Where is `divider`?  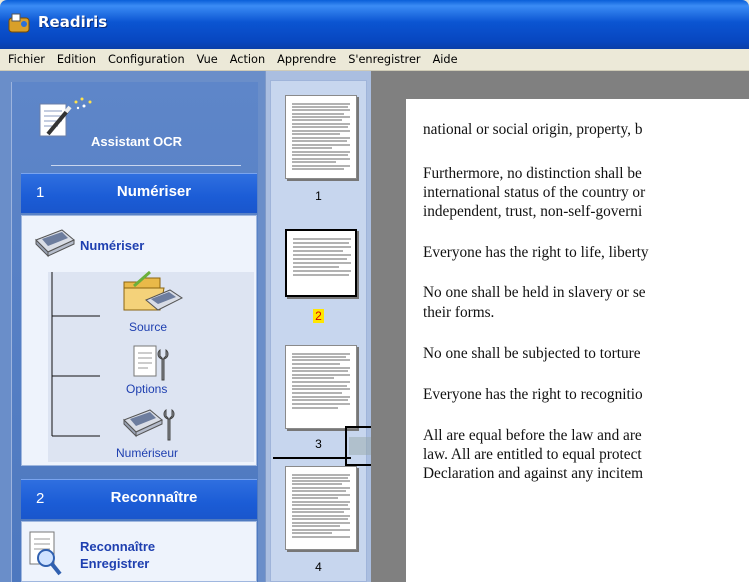 divider is located at coordinates (146, 165).